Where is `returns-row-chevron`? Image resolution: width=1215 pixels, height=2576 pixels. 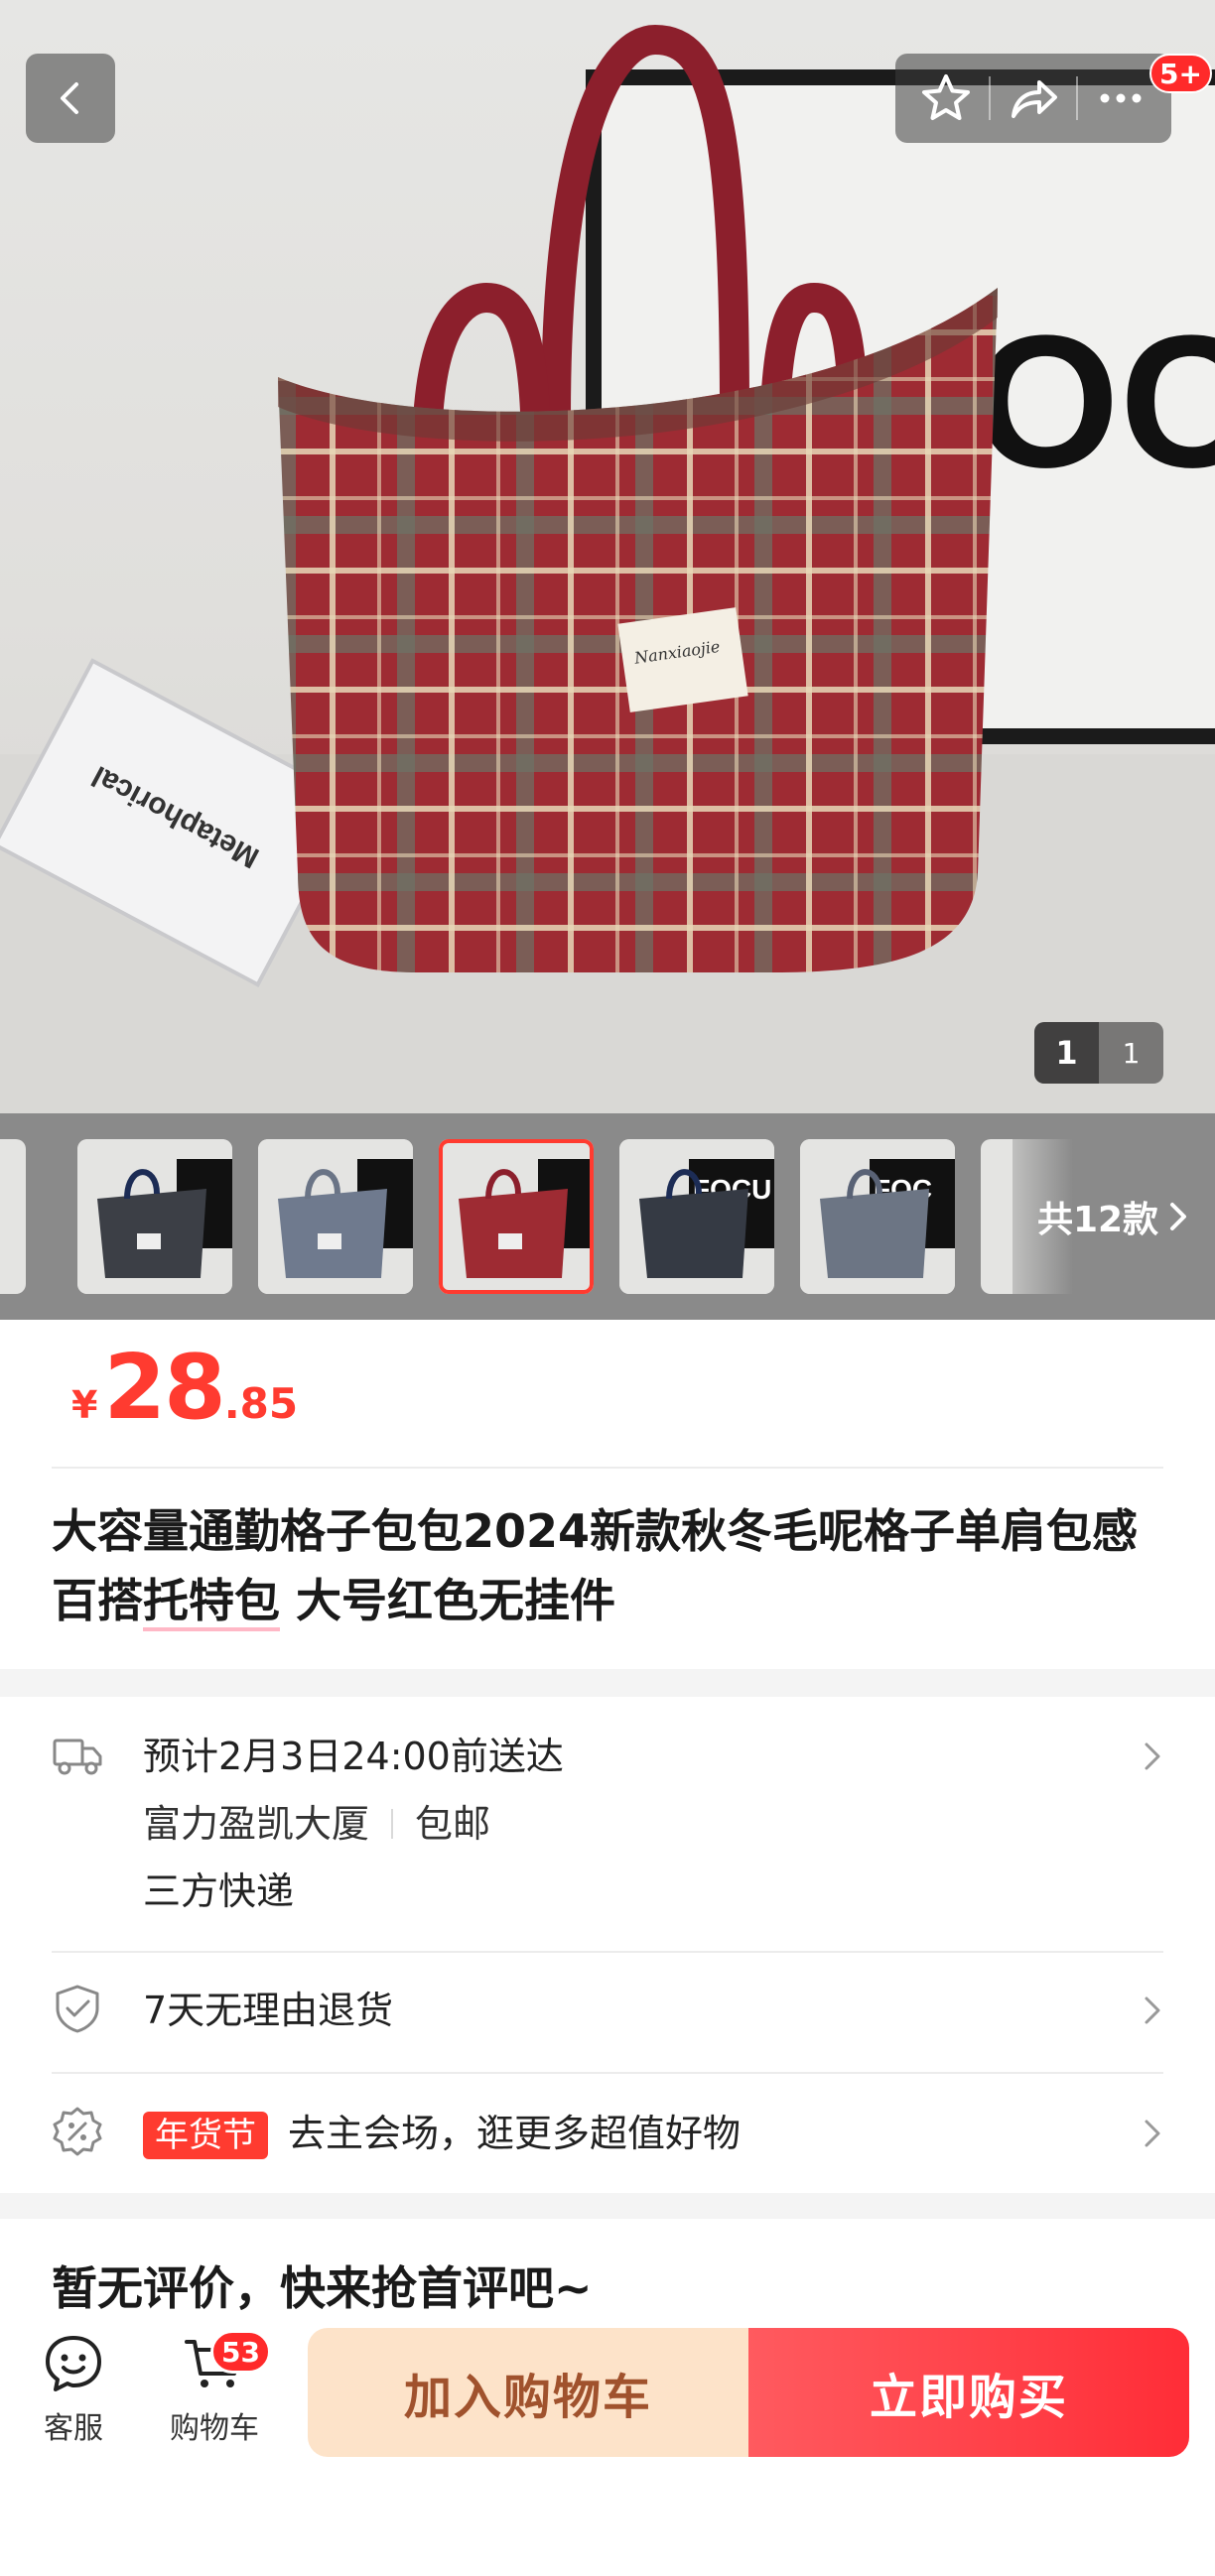
returns-row-chevron is located at coordinates (1152, 2011).